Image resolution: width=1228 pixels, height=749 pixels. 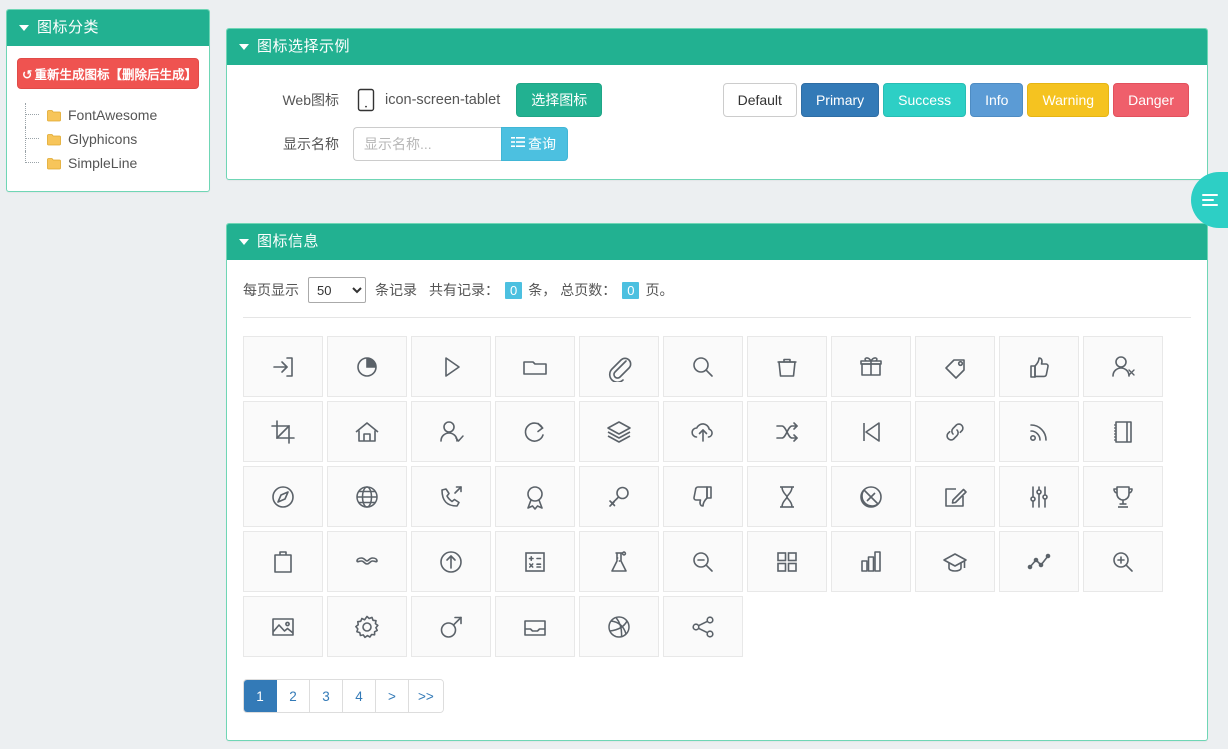 I want to click on icon-cell-call-out, so click(x=451, y=496).